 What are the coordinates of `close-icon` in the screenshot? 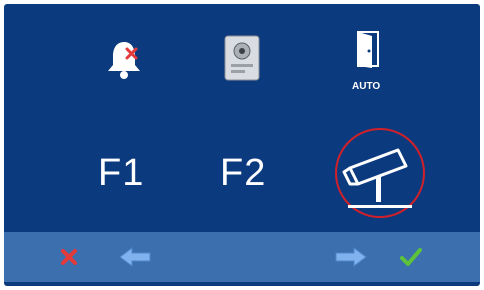 It's located at (69, 257).